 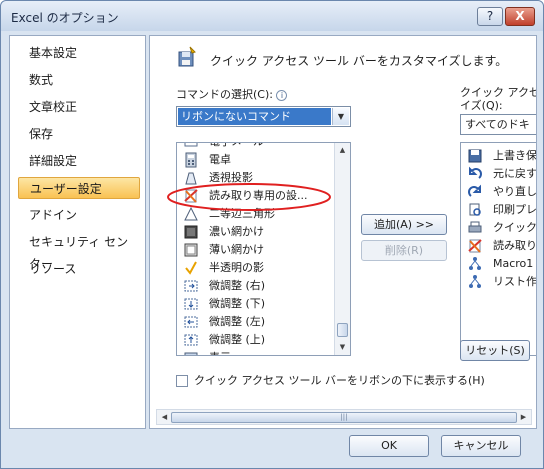 I want to click on macro-icon, so click(x=475, y=263).